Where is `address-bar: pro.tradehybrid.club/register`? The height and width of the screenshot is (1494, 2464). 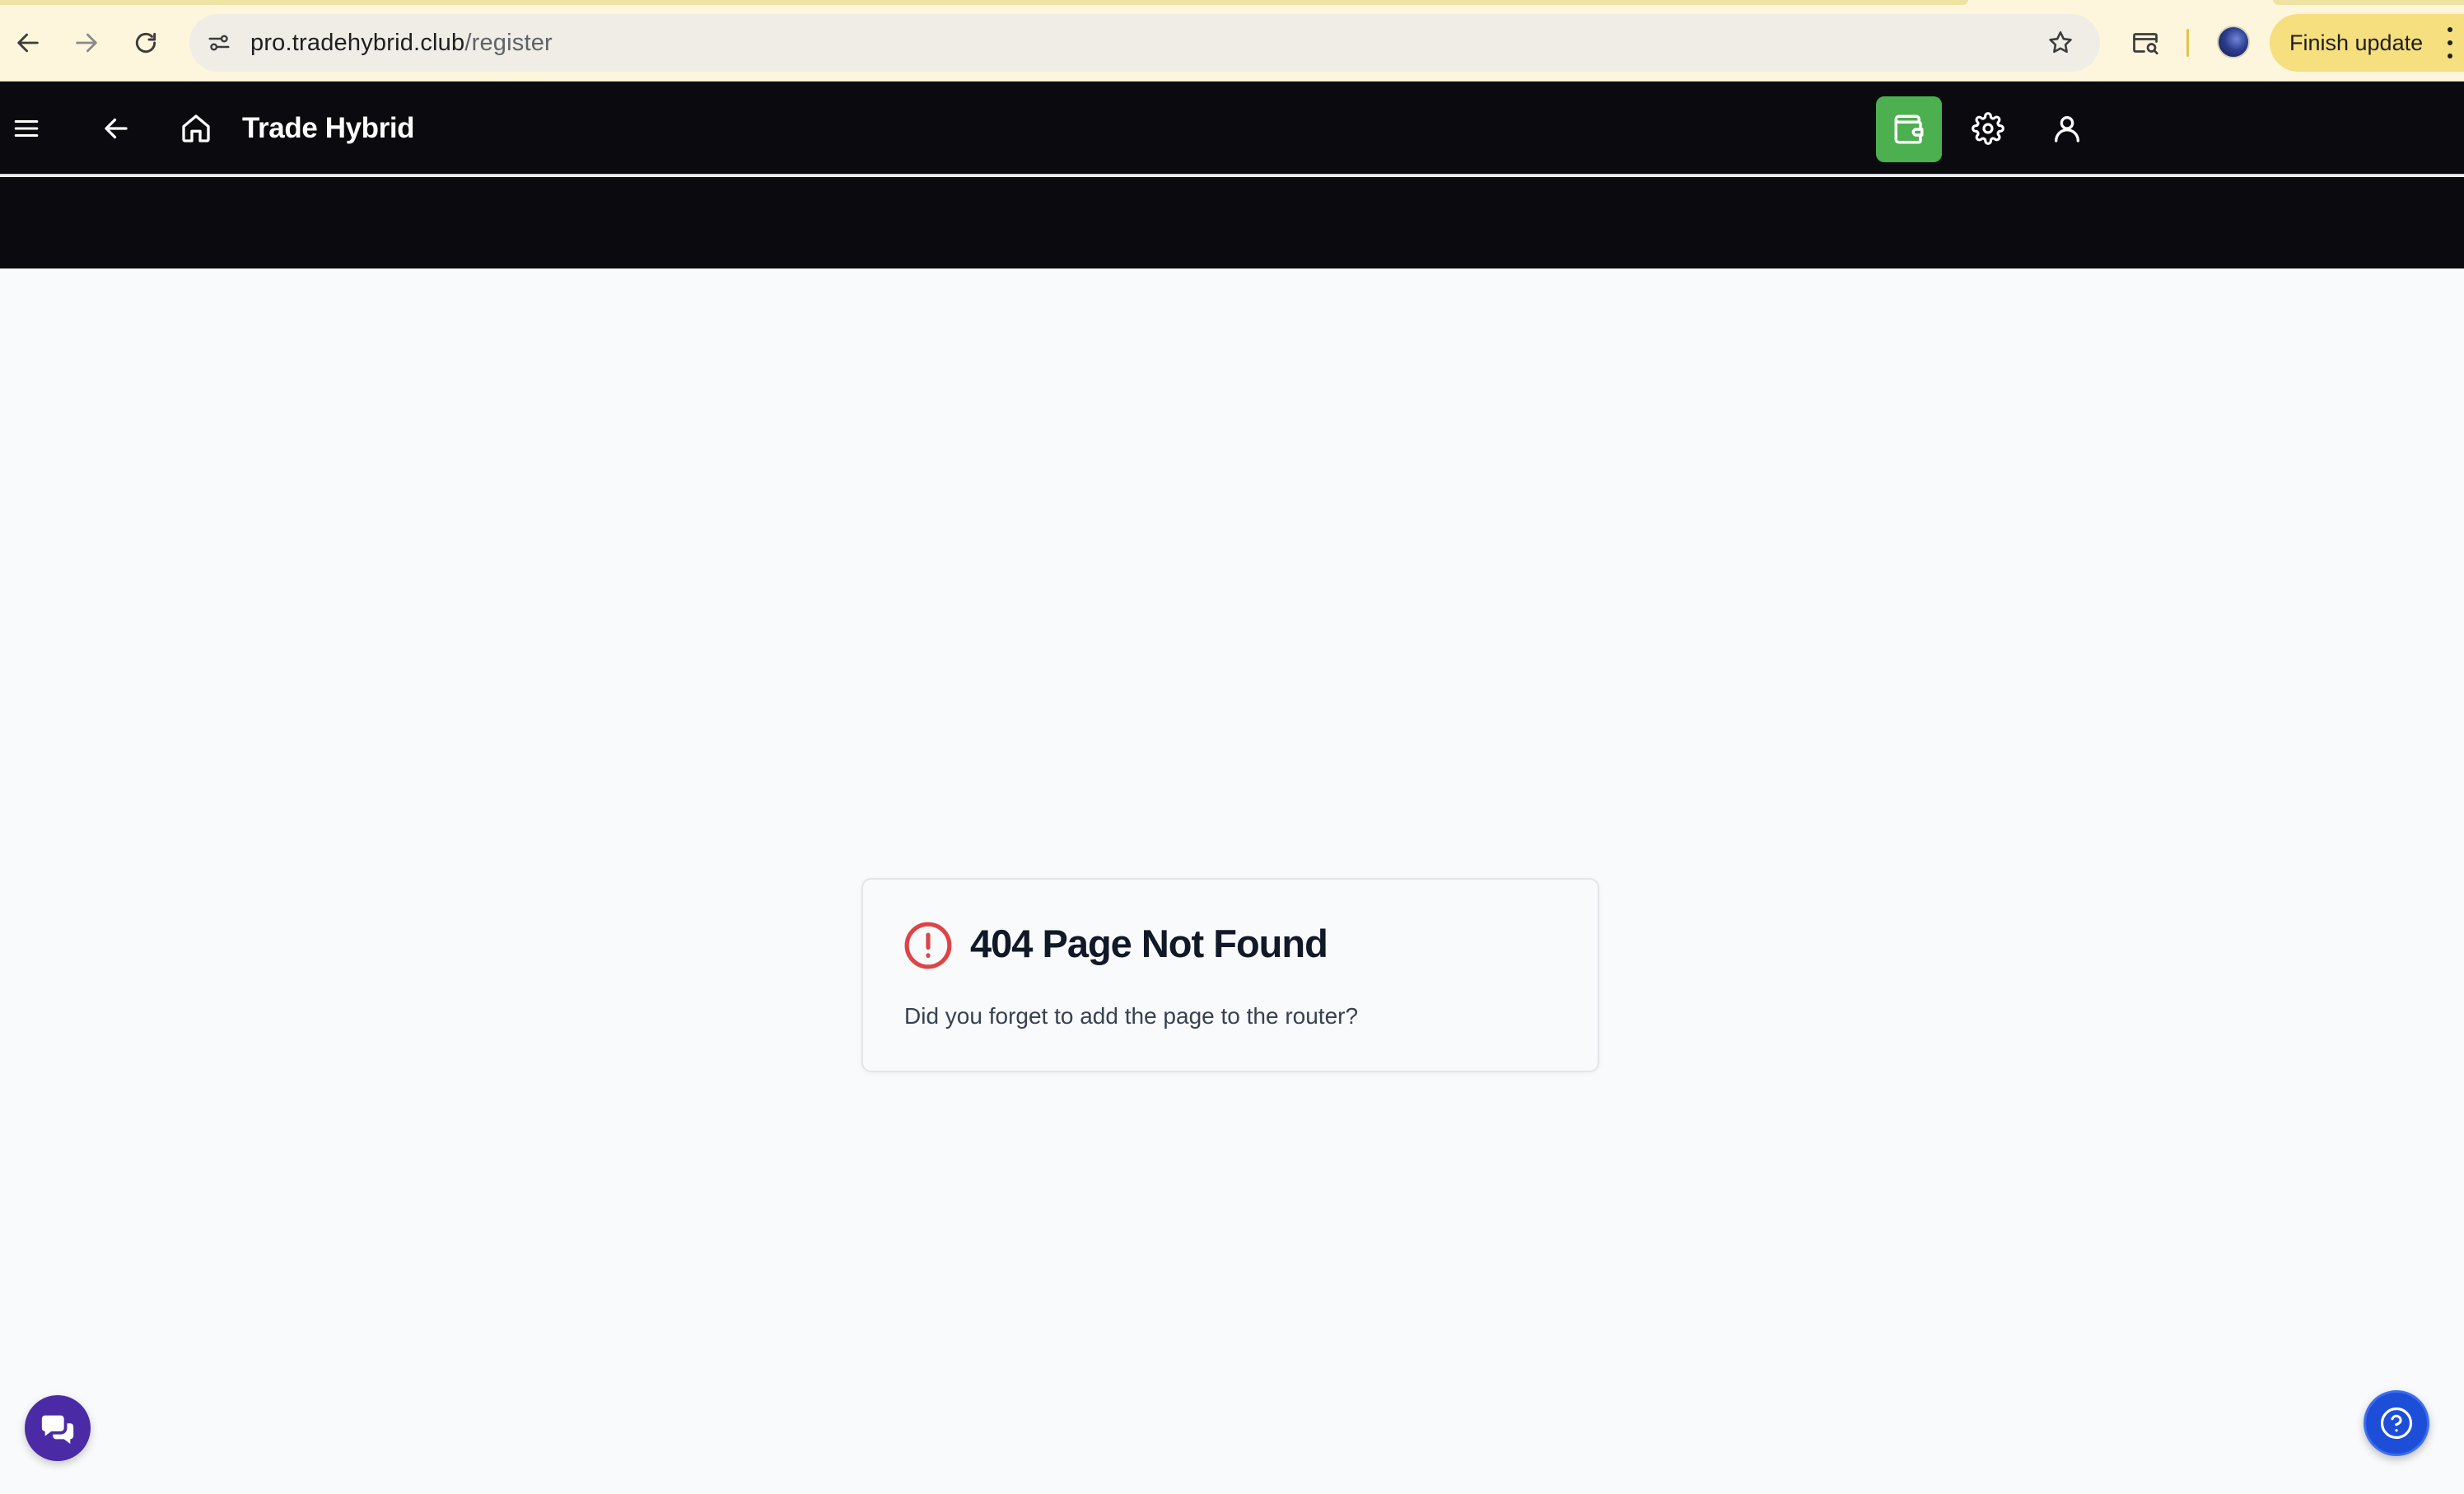 address-bar: pro.tradehybrid.club/register is located at coordinates (1144, 43).